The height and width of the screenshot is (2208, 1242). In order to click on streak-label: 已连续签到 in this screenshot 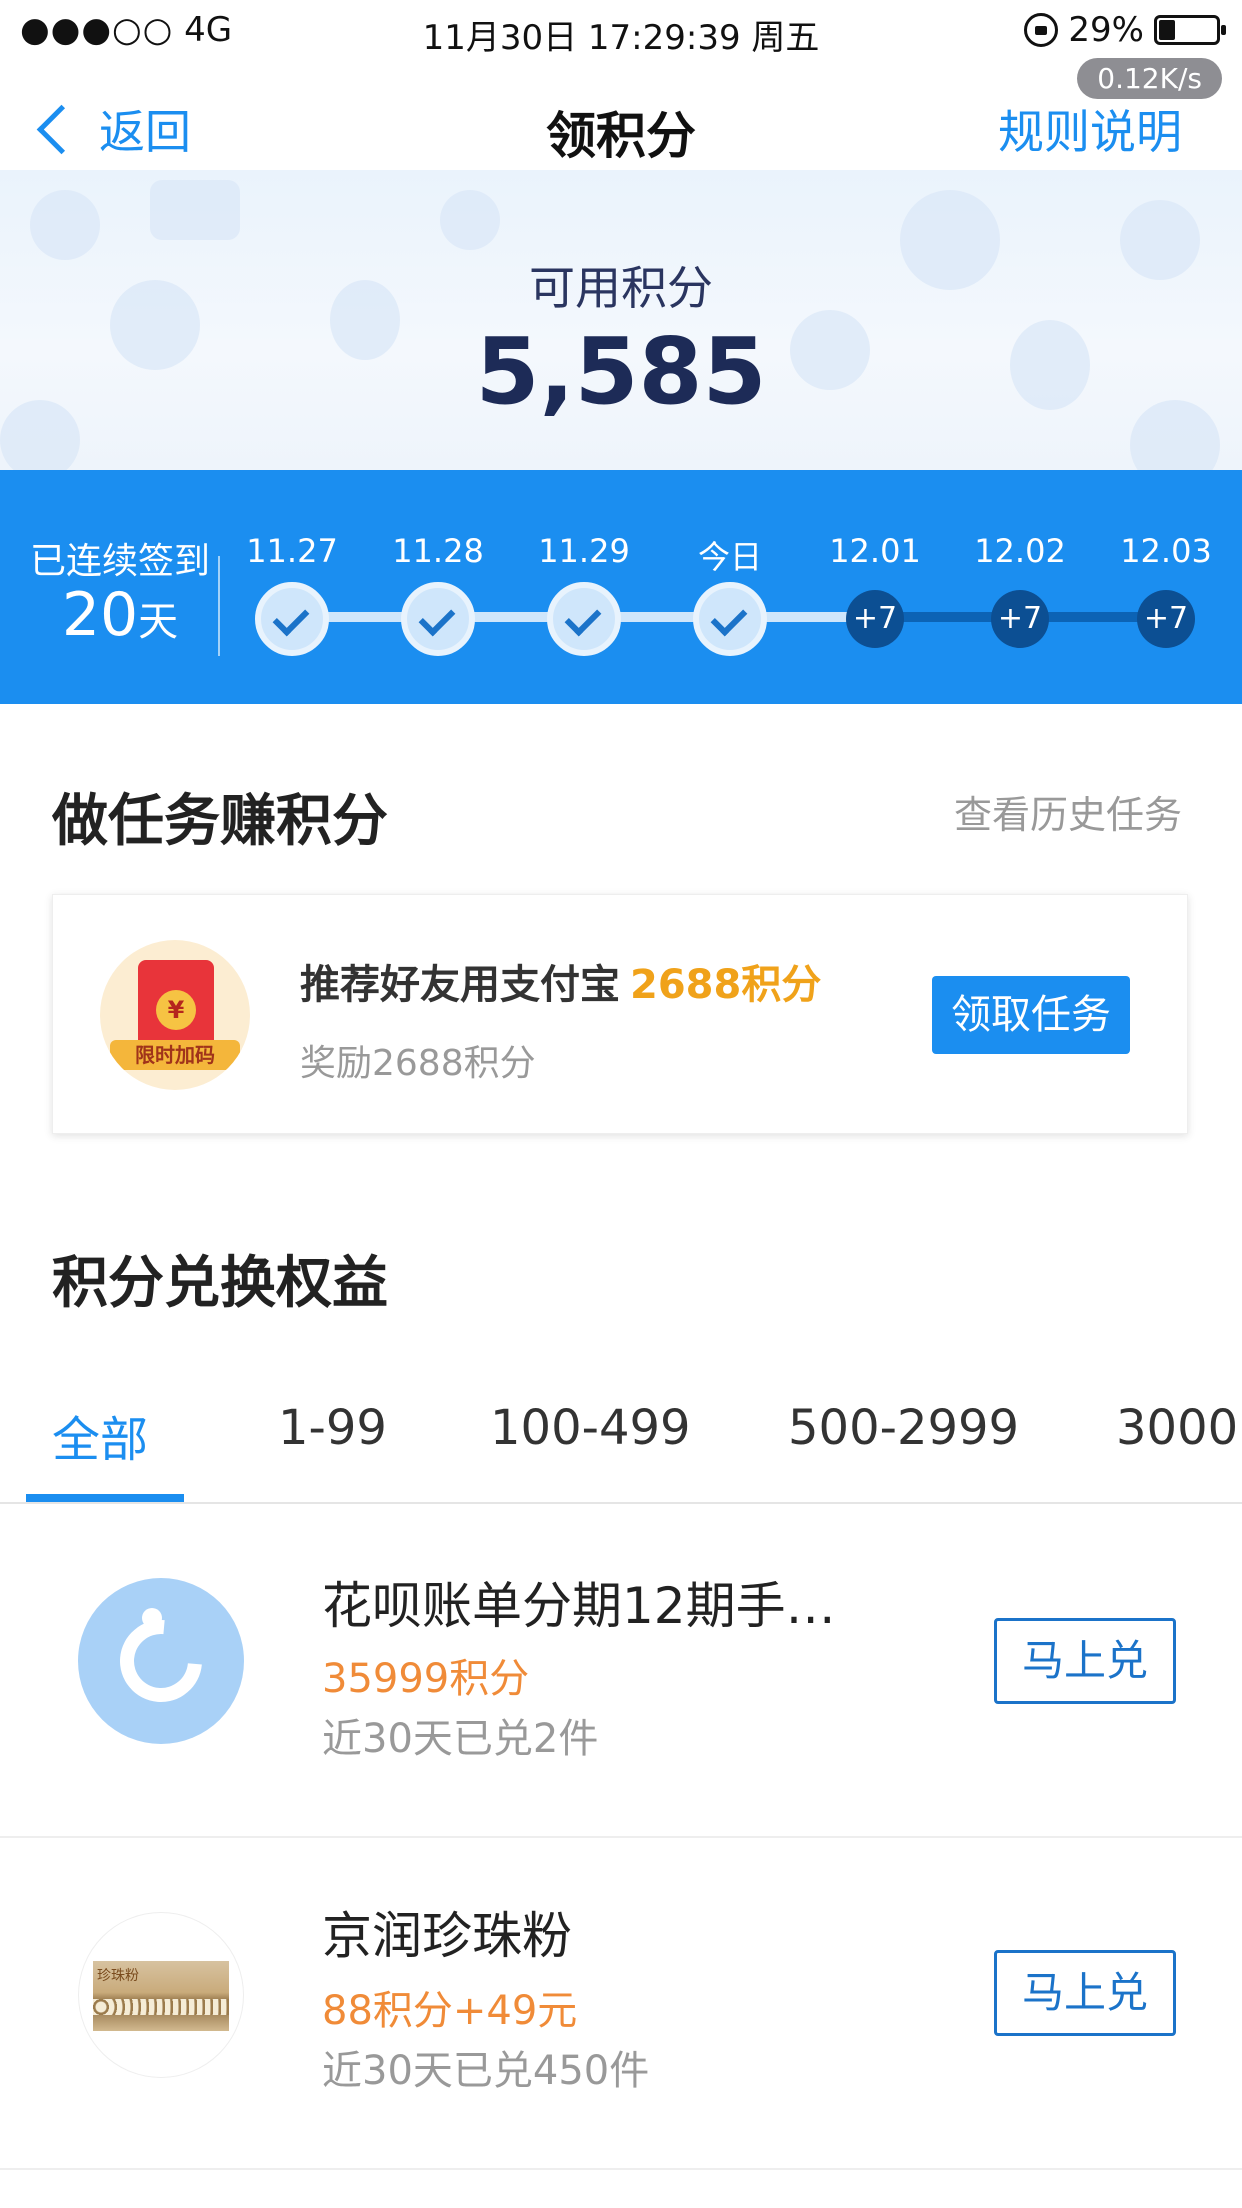, I will do `click(119, 561)`.